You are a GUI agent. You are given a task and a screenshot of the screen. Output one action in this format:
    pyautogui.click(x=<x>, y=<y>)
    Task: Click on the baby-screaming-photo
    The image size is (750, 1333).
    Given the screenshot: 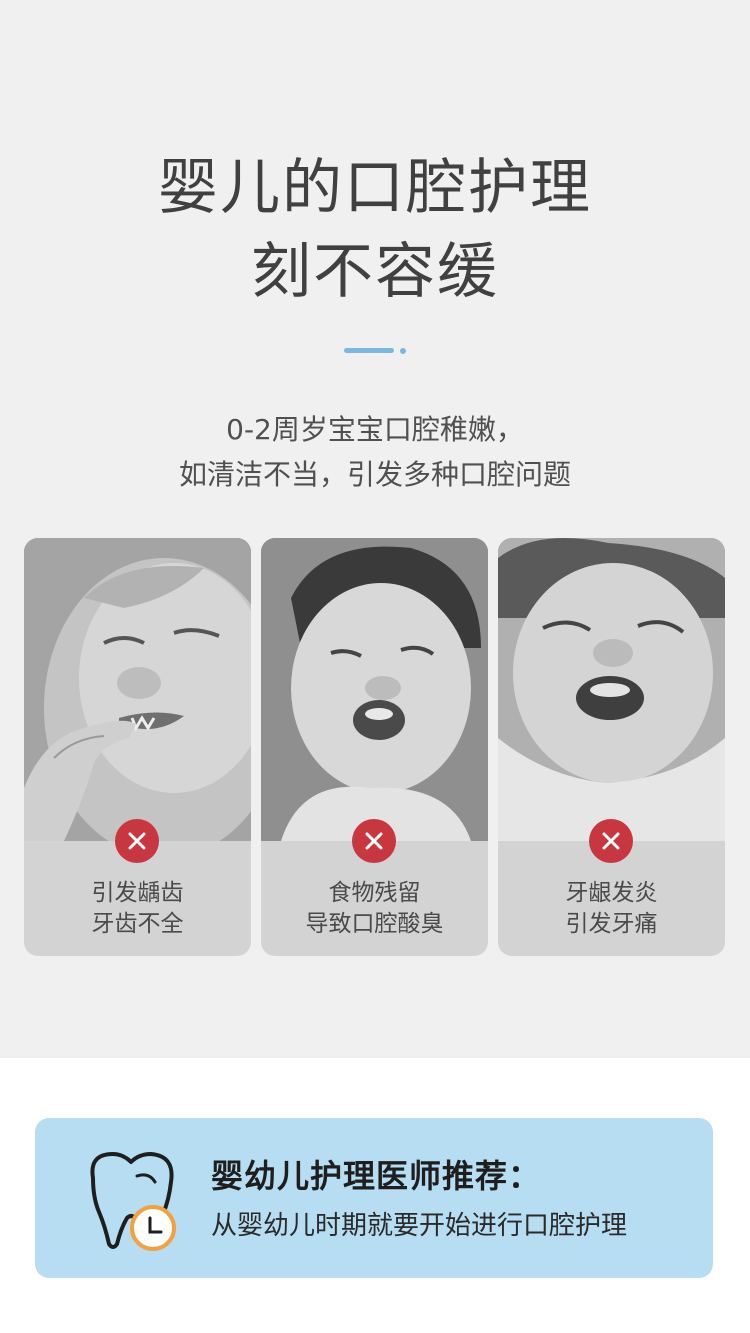 What is the action you would take?
    pyautogui.click(x=611, y=689)
    